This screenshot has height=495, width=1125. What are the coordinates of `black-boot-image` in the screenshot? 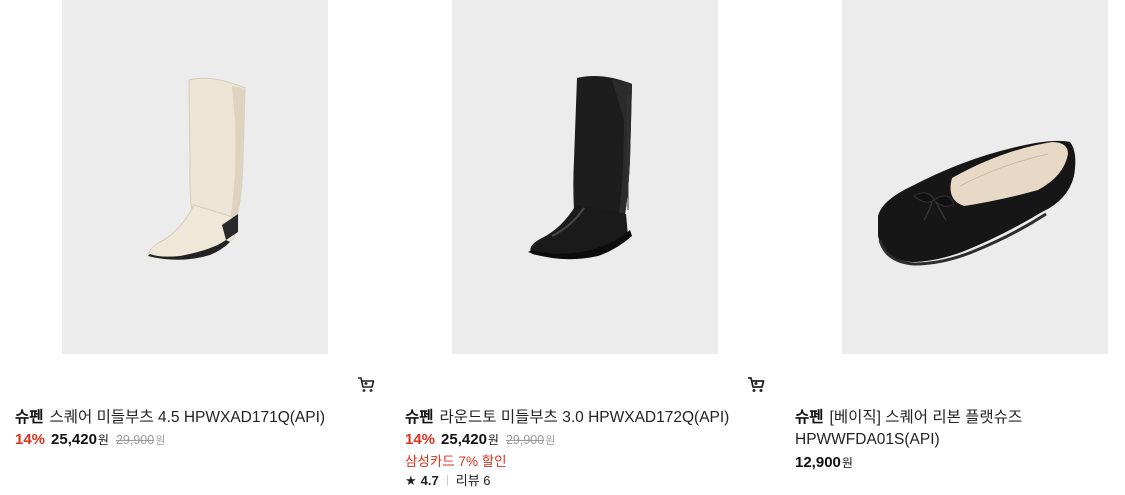 It's located at (580, 168).